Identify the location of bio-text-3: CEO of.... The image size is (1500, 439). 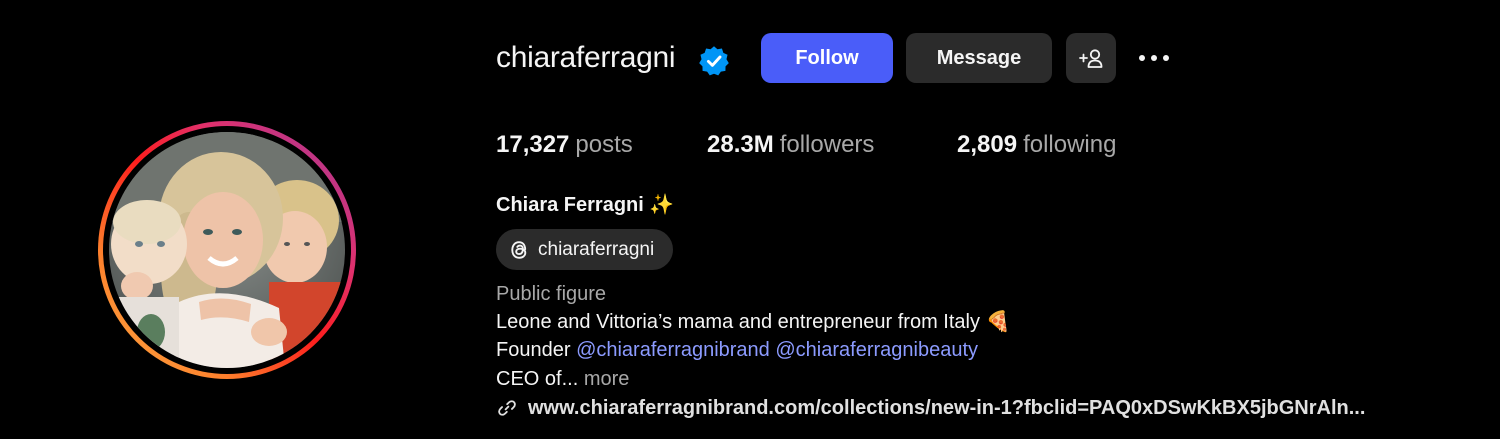
(537, 379).